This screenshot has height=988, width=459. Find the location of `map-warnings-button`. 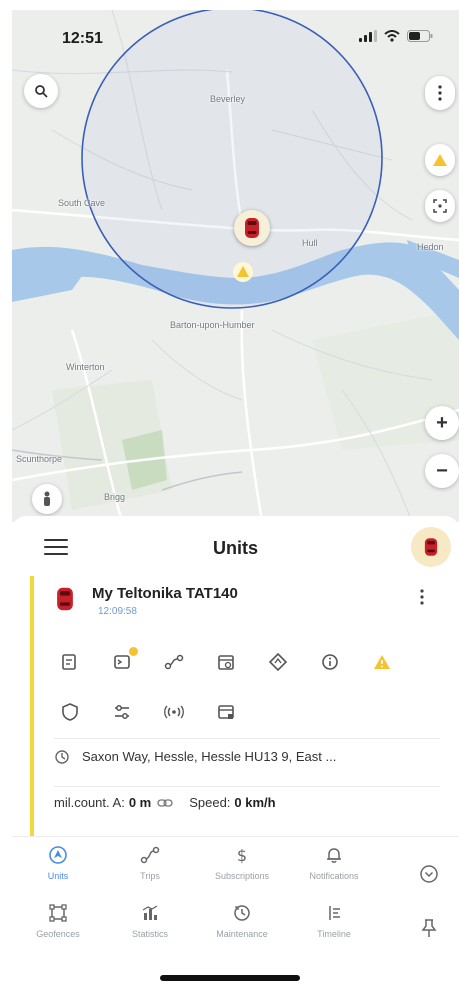

map-warnings-button is located at coordinates (440, 160).